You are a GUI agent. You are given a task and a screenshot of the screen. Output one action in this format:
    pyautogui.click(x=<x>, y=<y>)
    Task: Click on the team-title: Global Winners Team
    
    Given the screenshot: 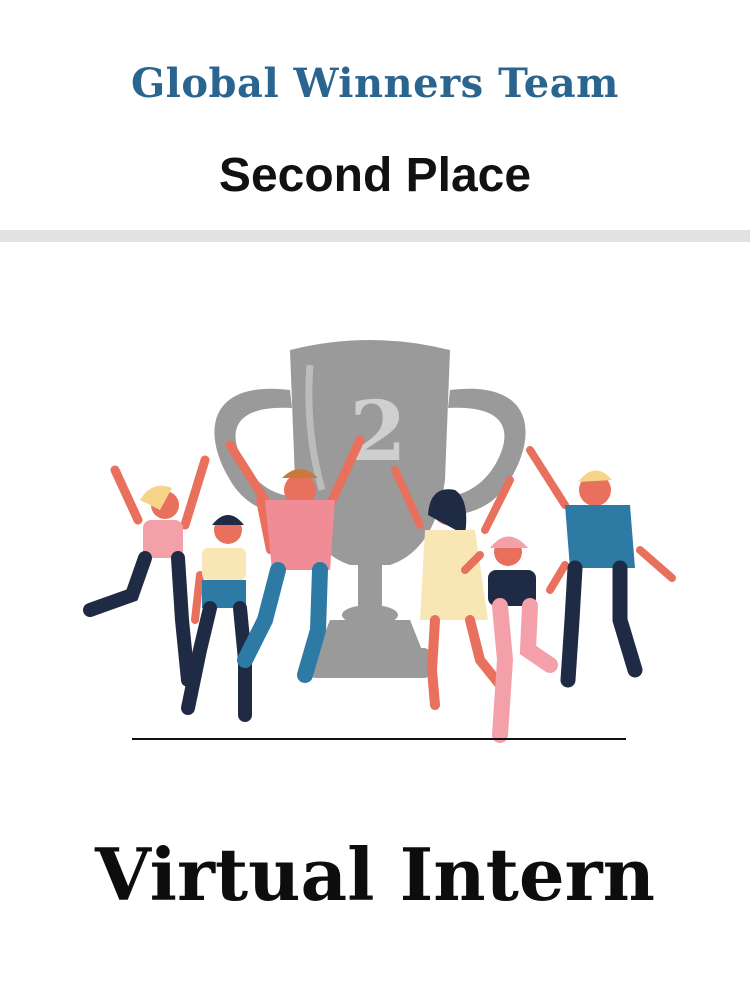 What is the action you would take?
    pyautogui.click(x=375, y=83)
    